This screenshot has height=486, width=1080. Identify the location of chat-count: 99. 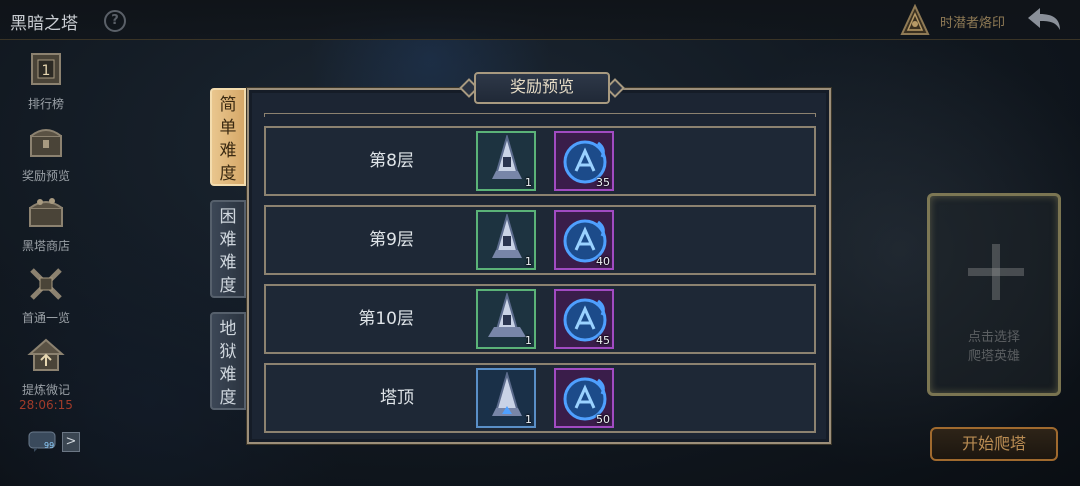
(49, 445).